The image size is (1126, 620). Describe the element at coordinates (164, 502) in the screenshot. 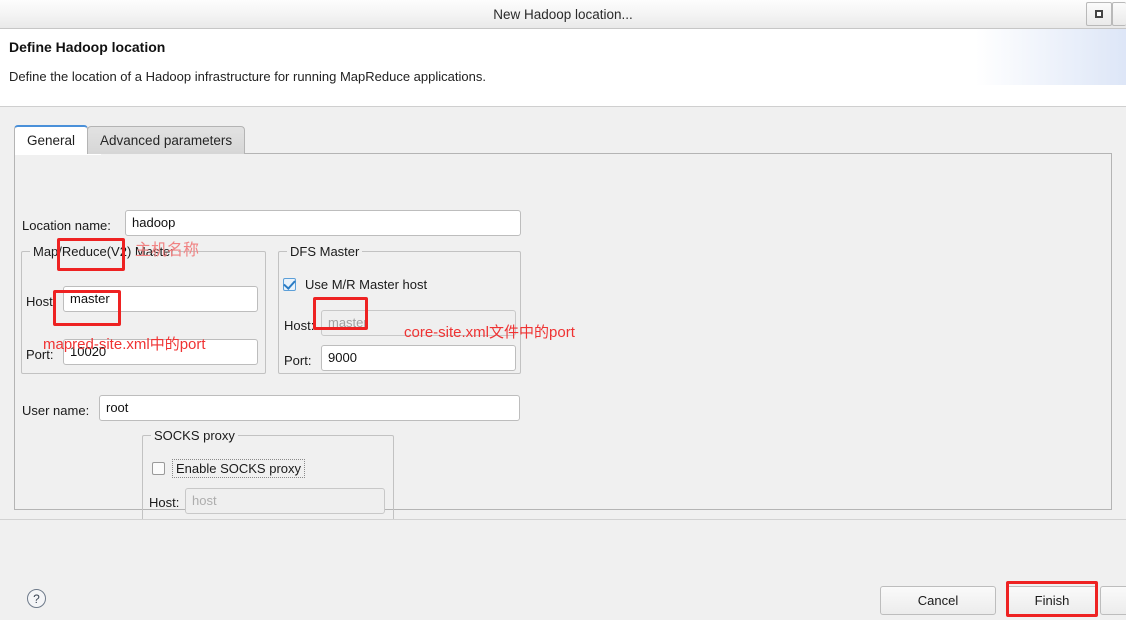

I see `socks-host-label: Host:` at that location.